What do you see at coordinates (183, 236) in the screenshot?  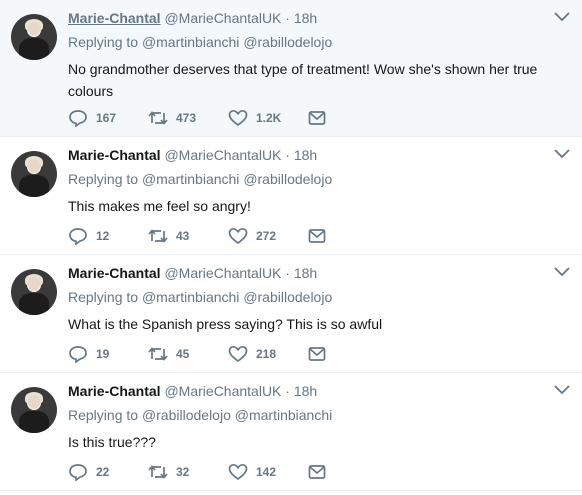 I see `retweet-count: 43` at bounding box center [183, 236].